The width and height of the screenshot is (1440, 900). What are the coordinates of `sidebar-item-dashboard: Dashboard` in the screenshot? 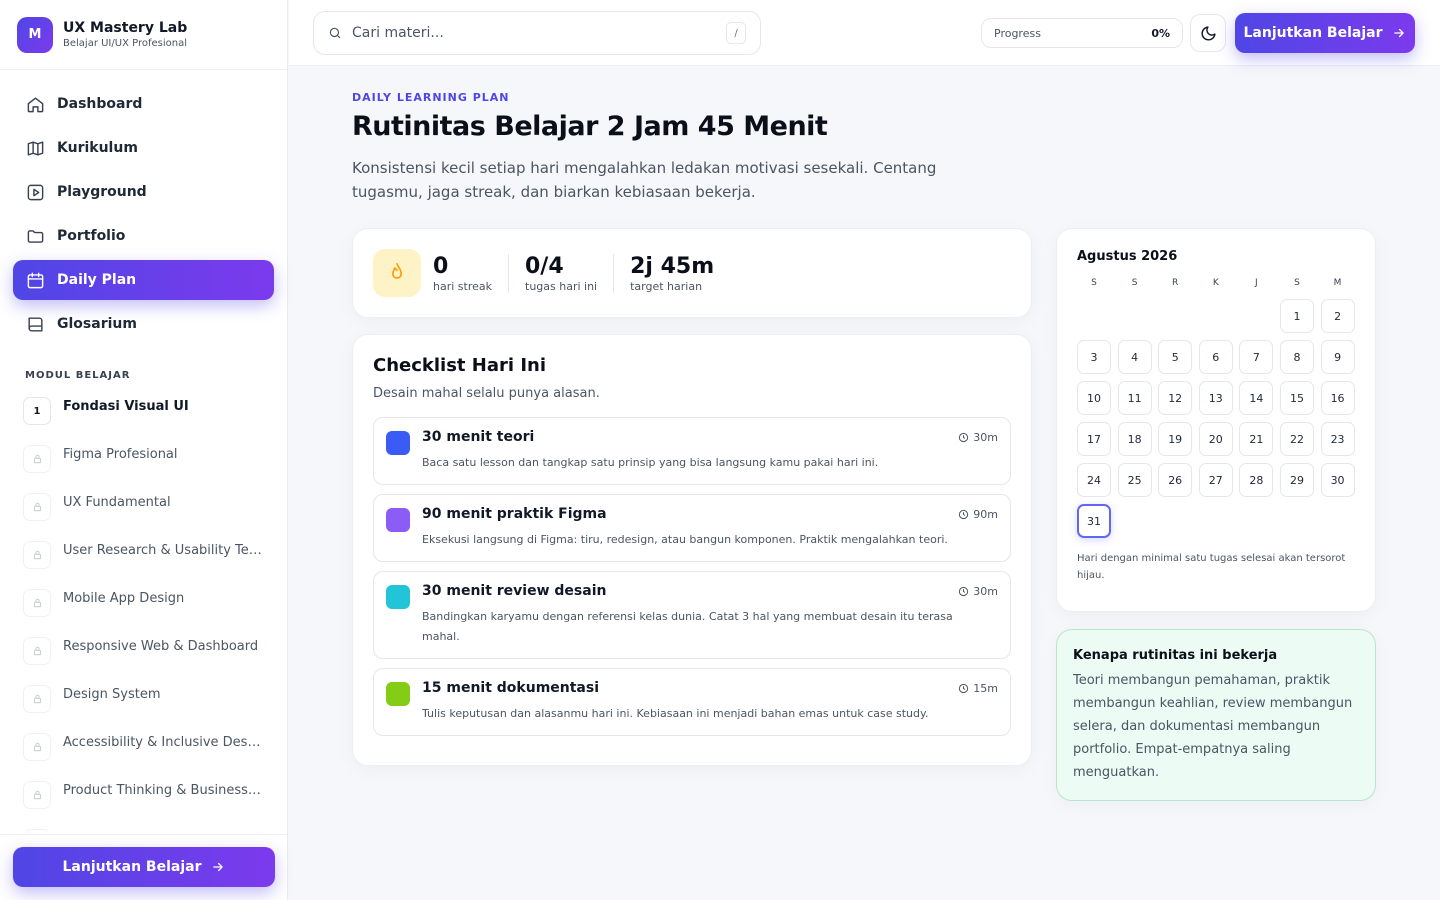 It's located at (143, 104).